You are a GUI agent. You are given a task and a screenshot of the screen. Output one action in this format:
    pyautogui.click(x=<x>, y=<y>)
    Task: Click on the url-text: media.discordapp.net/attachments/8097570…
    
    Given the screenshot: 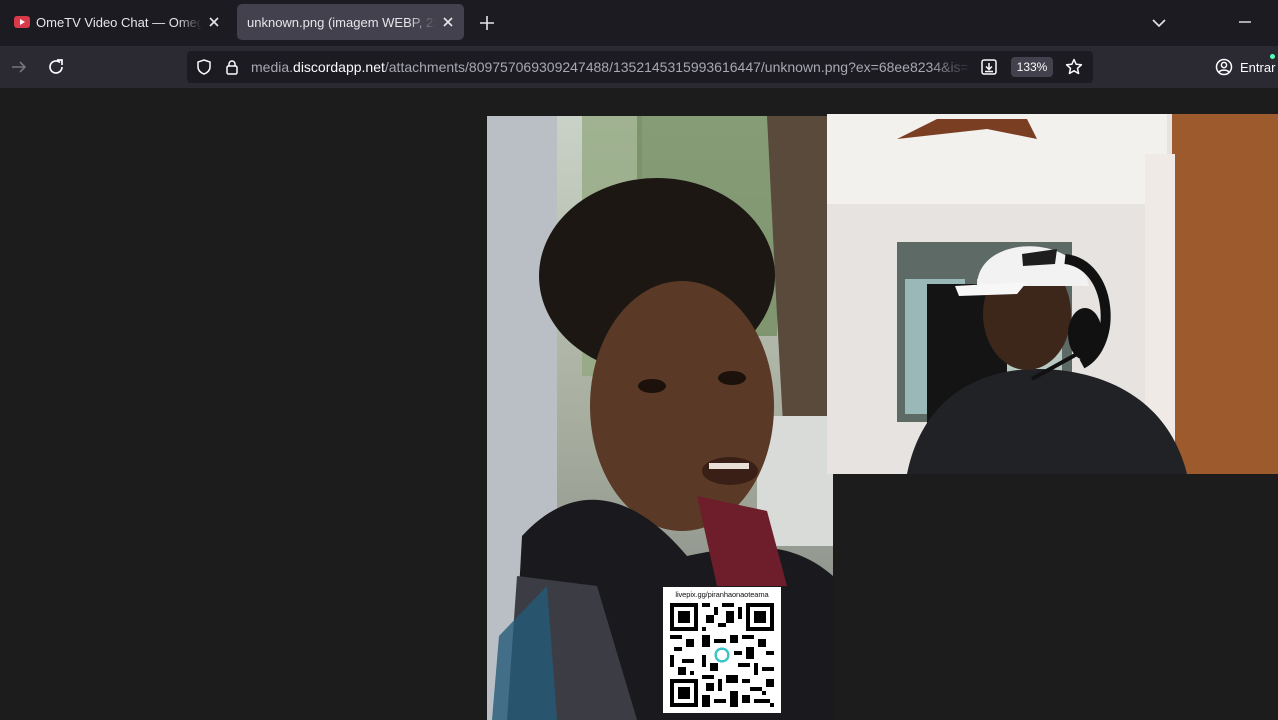 What is the action you would take?
    pyautogui.click(x=612, y=68)
    